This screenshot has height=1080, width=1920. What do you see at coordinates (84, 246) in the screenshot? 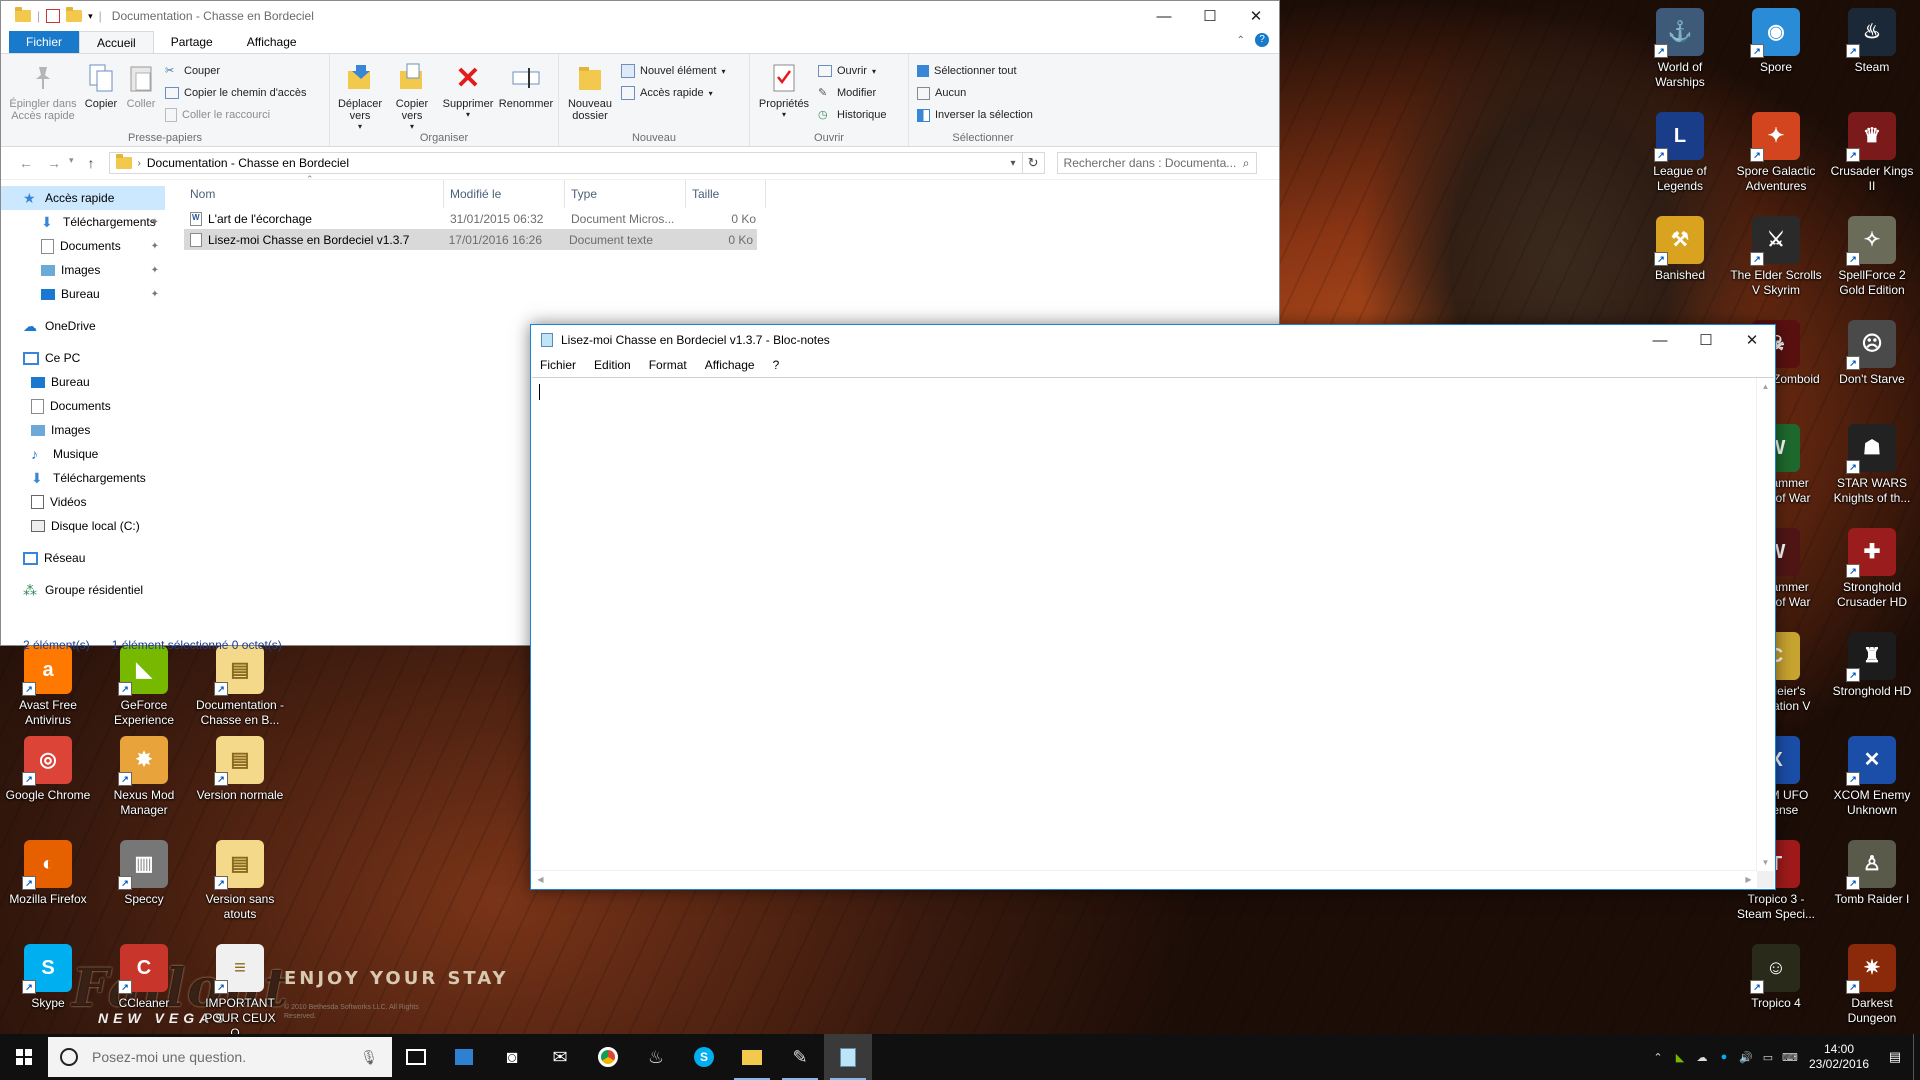
I see `nav-qa-documents: Documents ✦` at bounding box center [84, 246].